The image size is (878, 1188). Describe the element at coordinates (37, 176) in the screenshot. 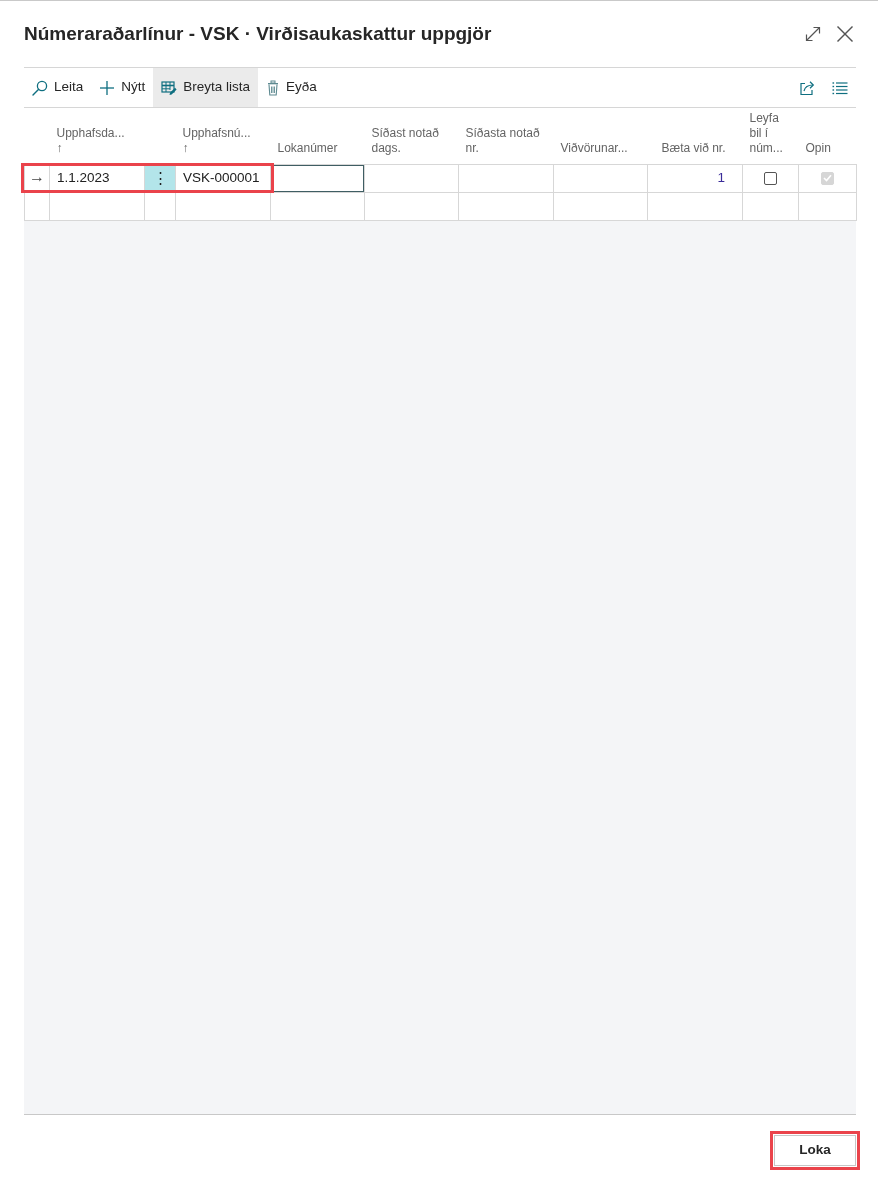

I see `row-marker: →` at that location.